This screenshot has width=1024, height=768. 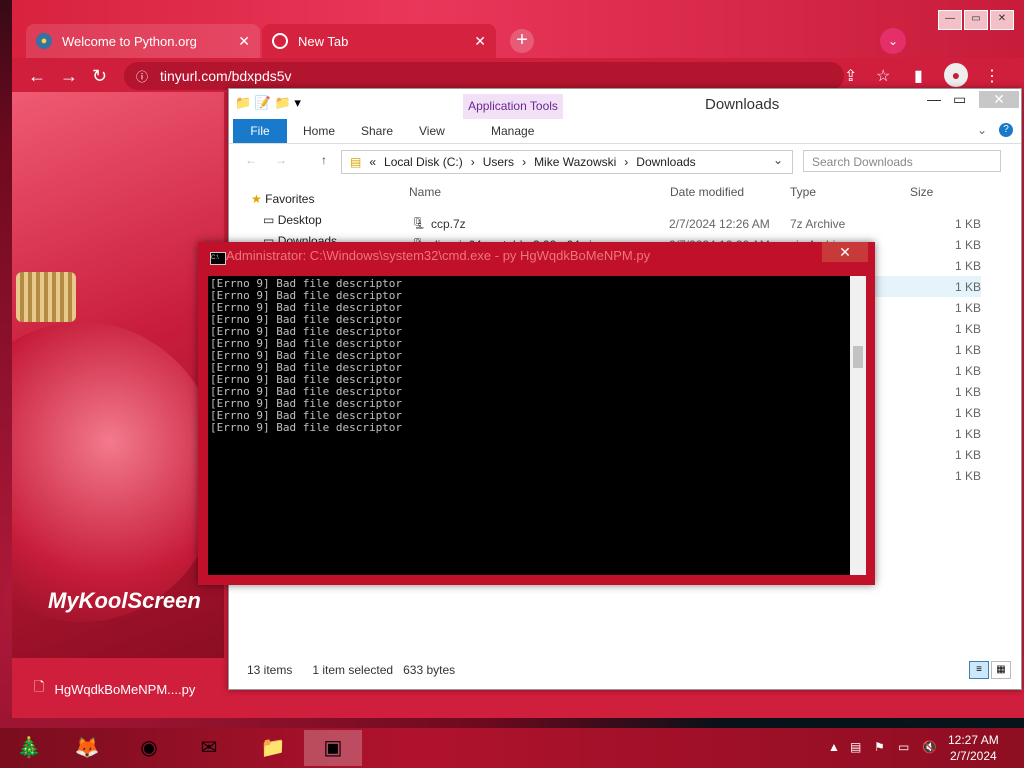 I want to click on column-size: Size, so click(x=921, y=192).